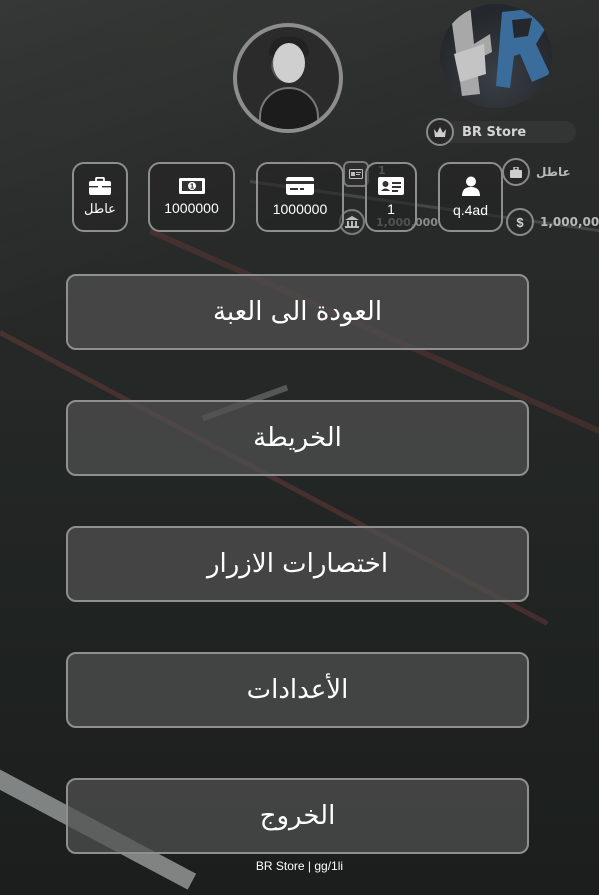 Image resolution: width=599 pixels, height=895 pixels. What do you see at coordinates (100, 208) in the screenshot?
I see `stat-job-value: عاطل` at bounding box center [100, 208].